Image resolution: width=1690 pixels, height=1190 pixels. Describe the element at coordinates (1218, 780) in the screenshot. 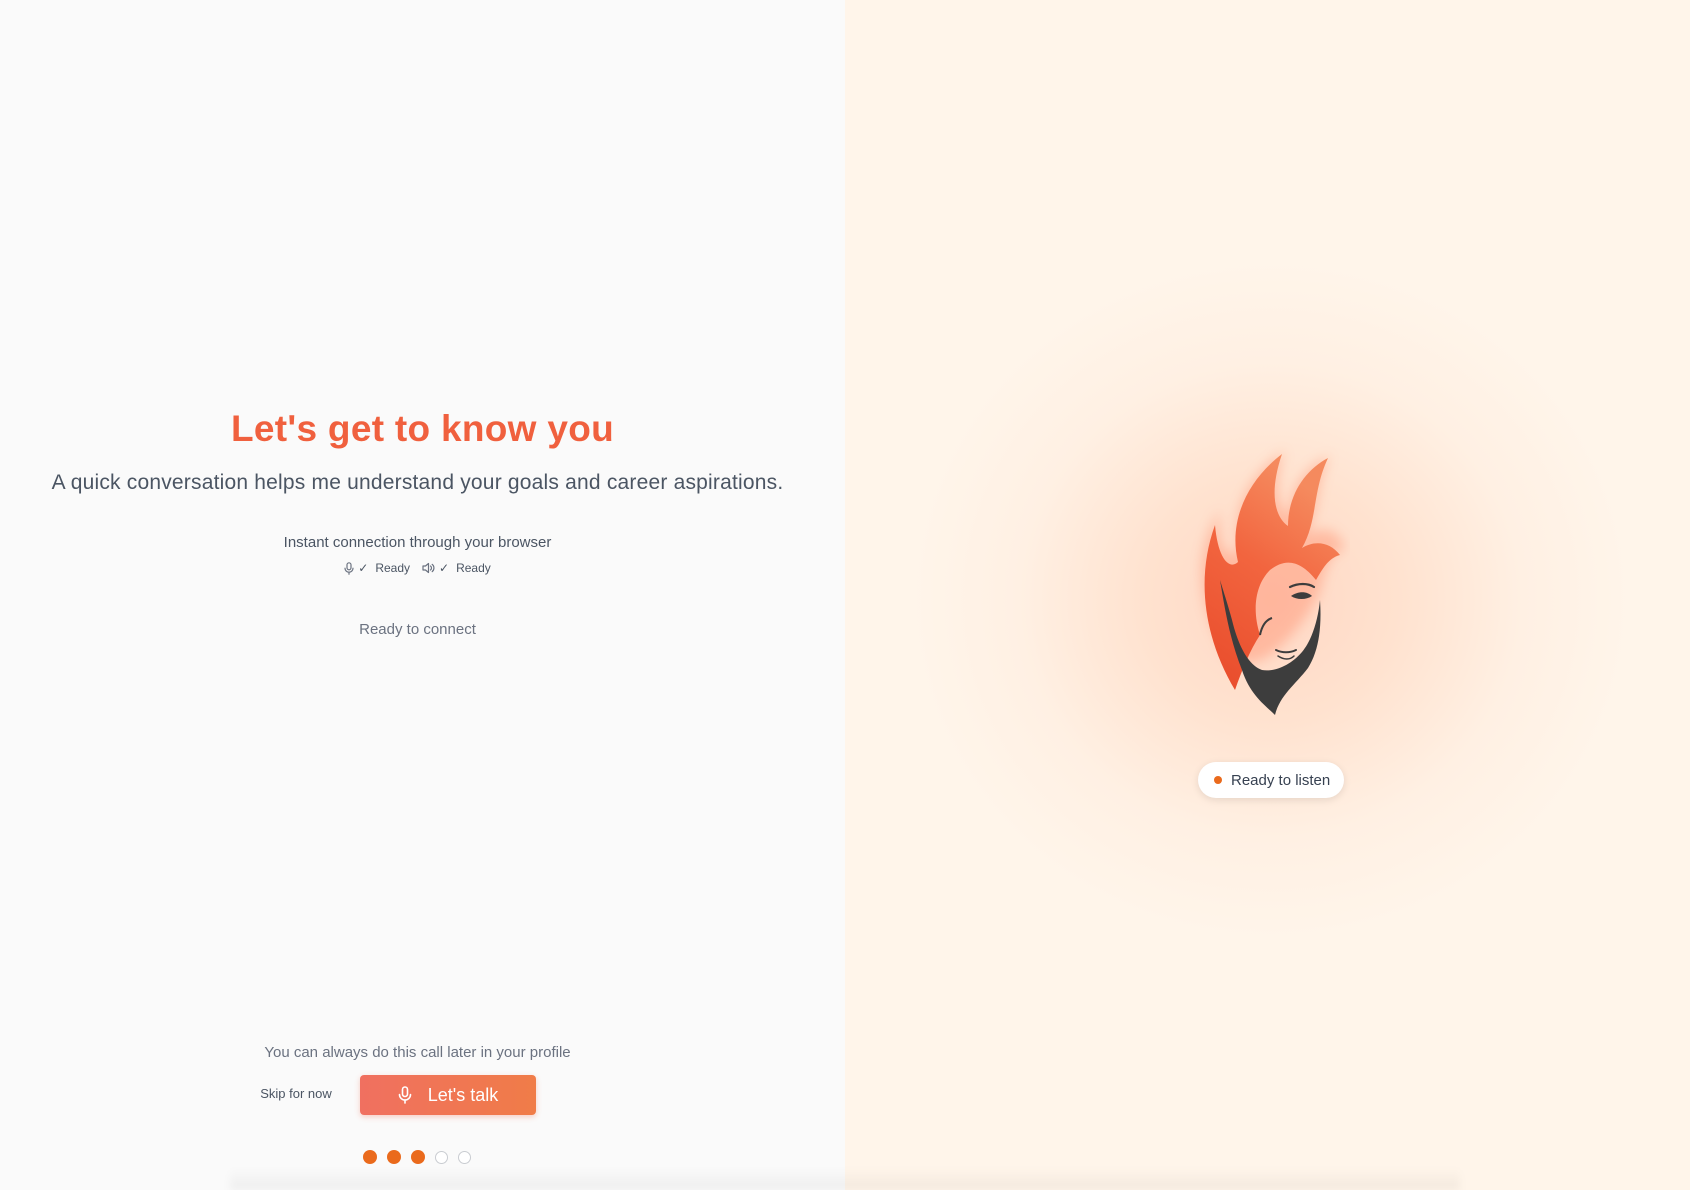

I see `status-dot` at that location.